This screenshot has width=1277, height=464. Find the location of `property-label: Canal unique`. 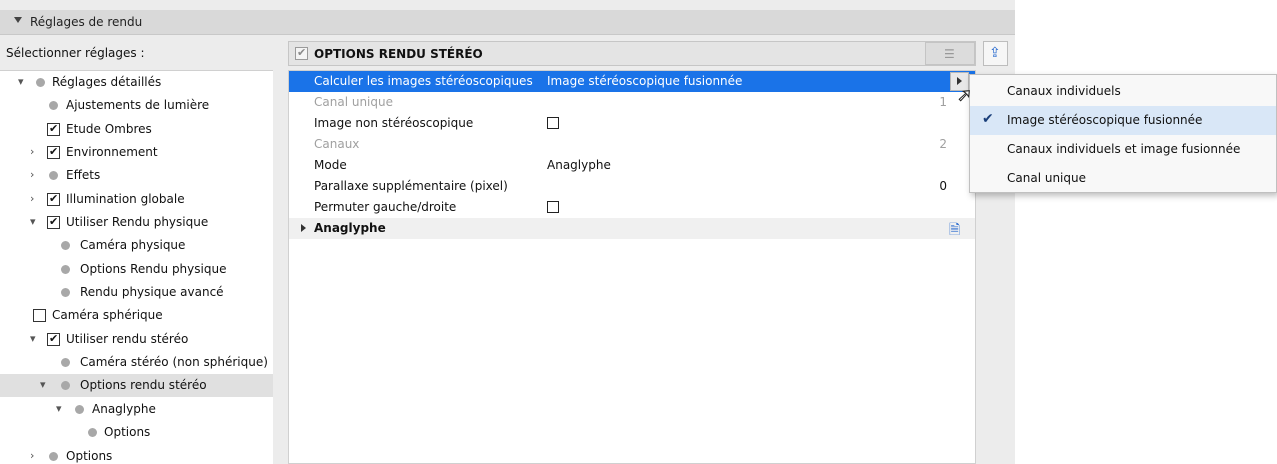

property-label: Canal unique is located at coordinates (353, 102).